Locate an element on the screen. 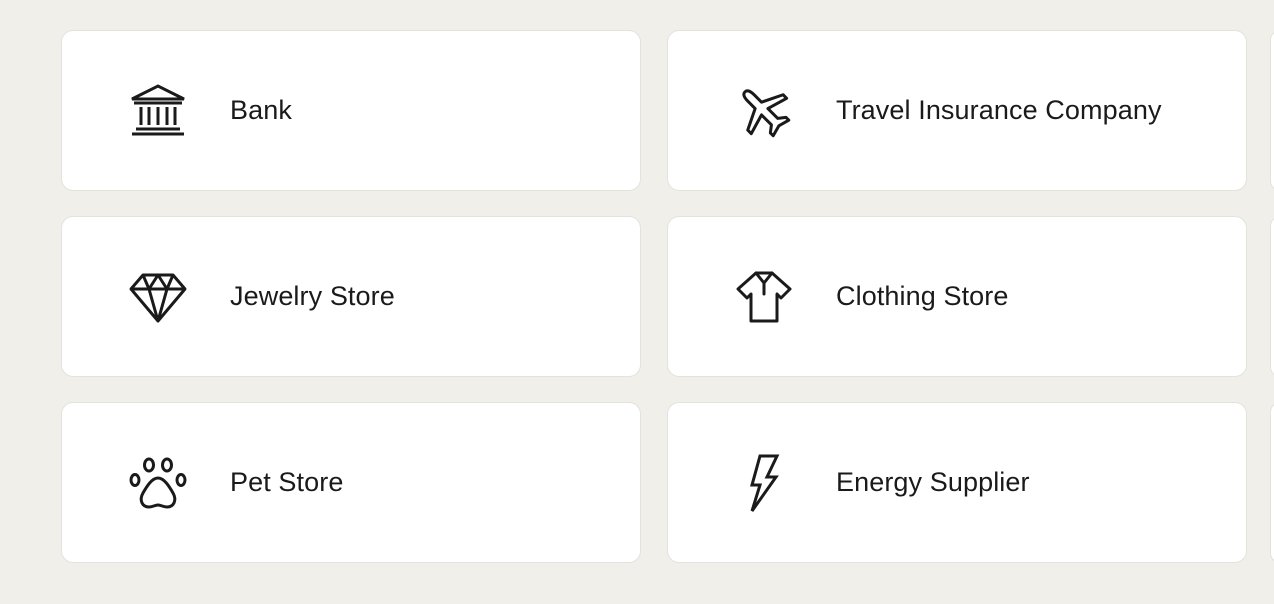 The image size is (1274, 604). category-label: Jewelry Store is located at coordinates (312, 296).